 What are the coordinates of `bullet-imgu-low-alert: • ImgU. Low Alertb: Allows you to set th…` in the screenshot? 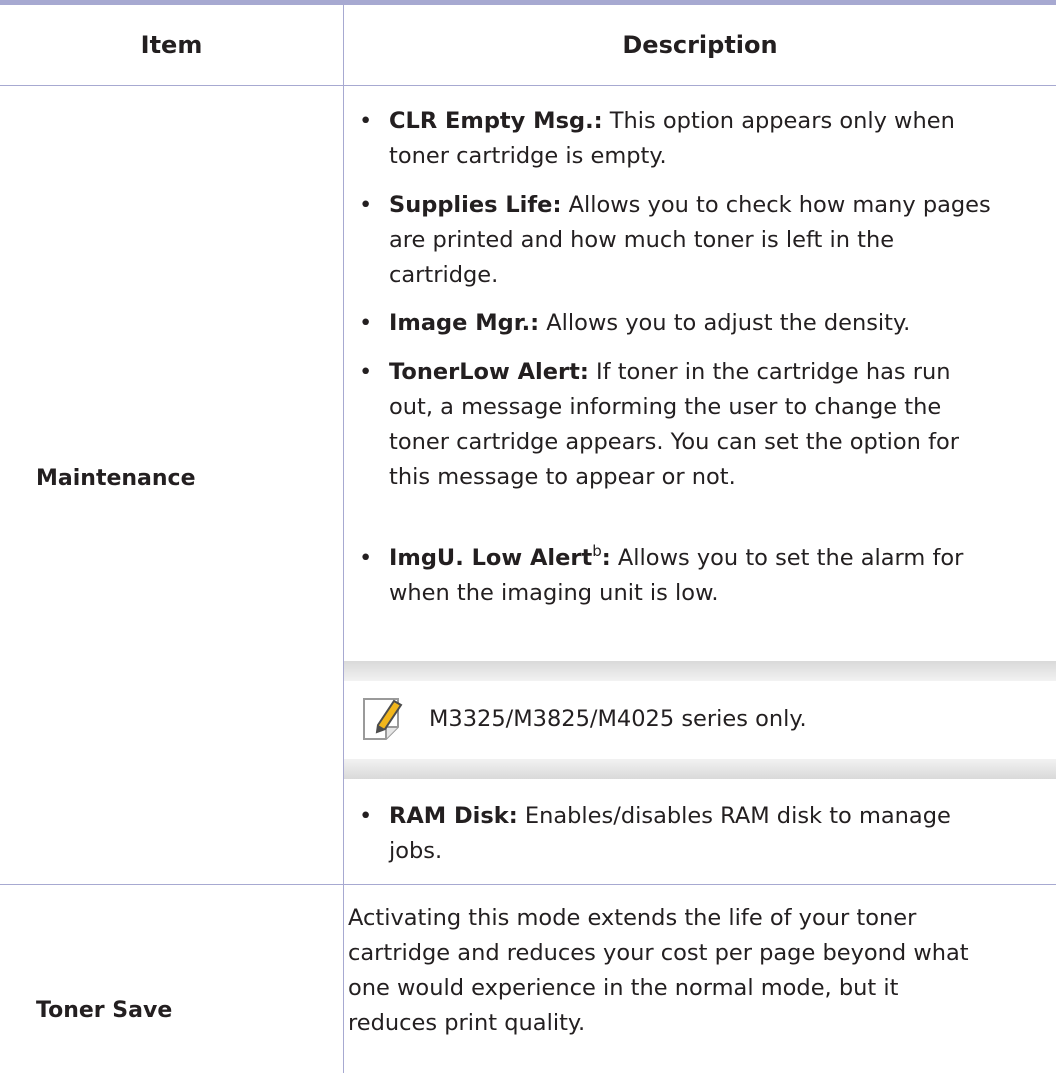 It's located at (661, 574).